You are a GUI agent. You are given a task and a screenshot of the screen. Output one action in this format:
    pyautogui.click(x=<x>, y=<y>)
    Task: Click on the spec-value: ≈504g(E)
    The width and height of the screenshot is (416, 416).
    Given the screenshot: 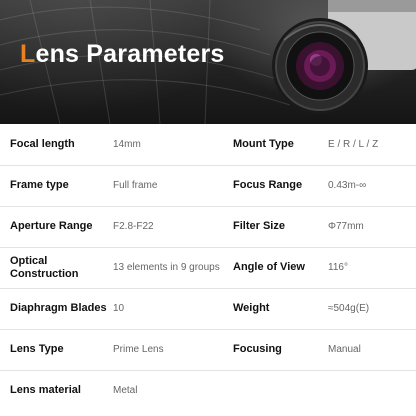 What is the action you would take?
    pyautogui.click(x=349, y=308)
    